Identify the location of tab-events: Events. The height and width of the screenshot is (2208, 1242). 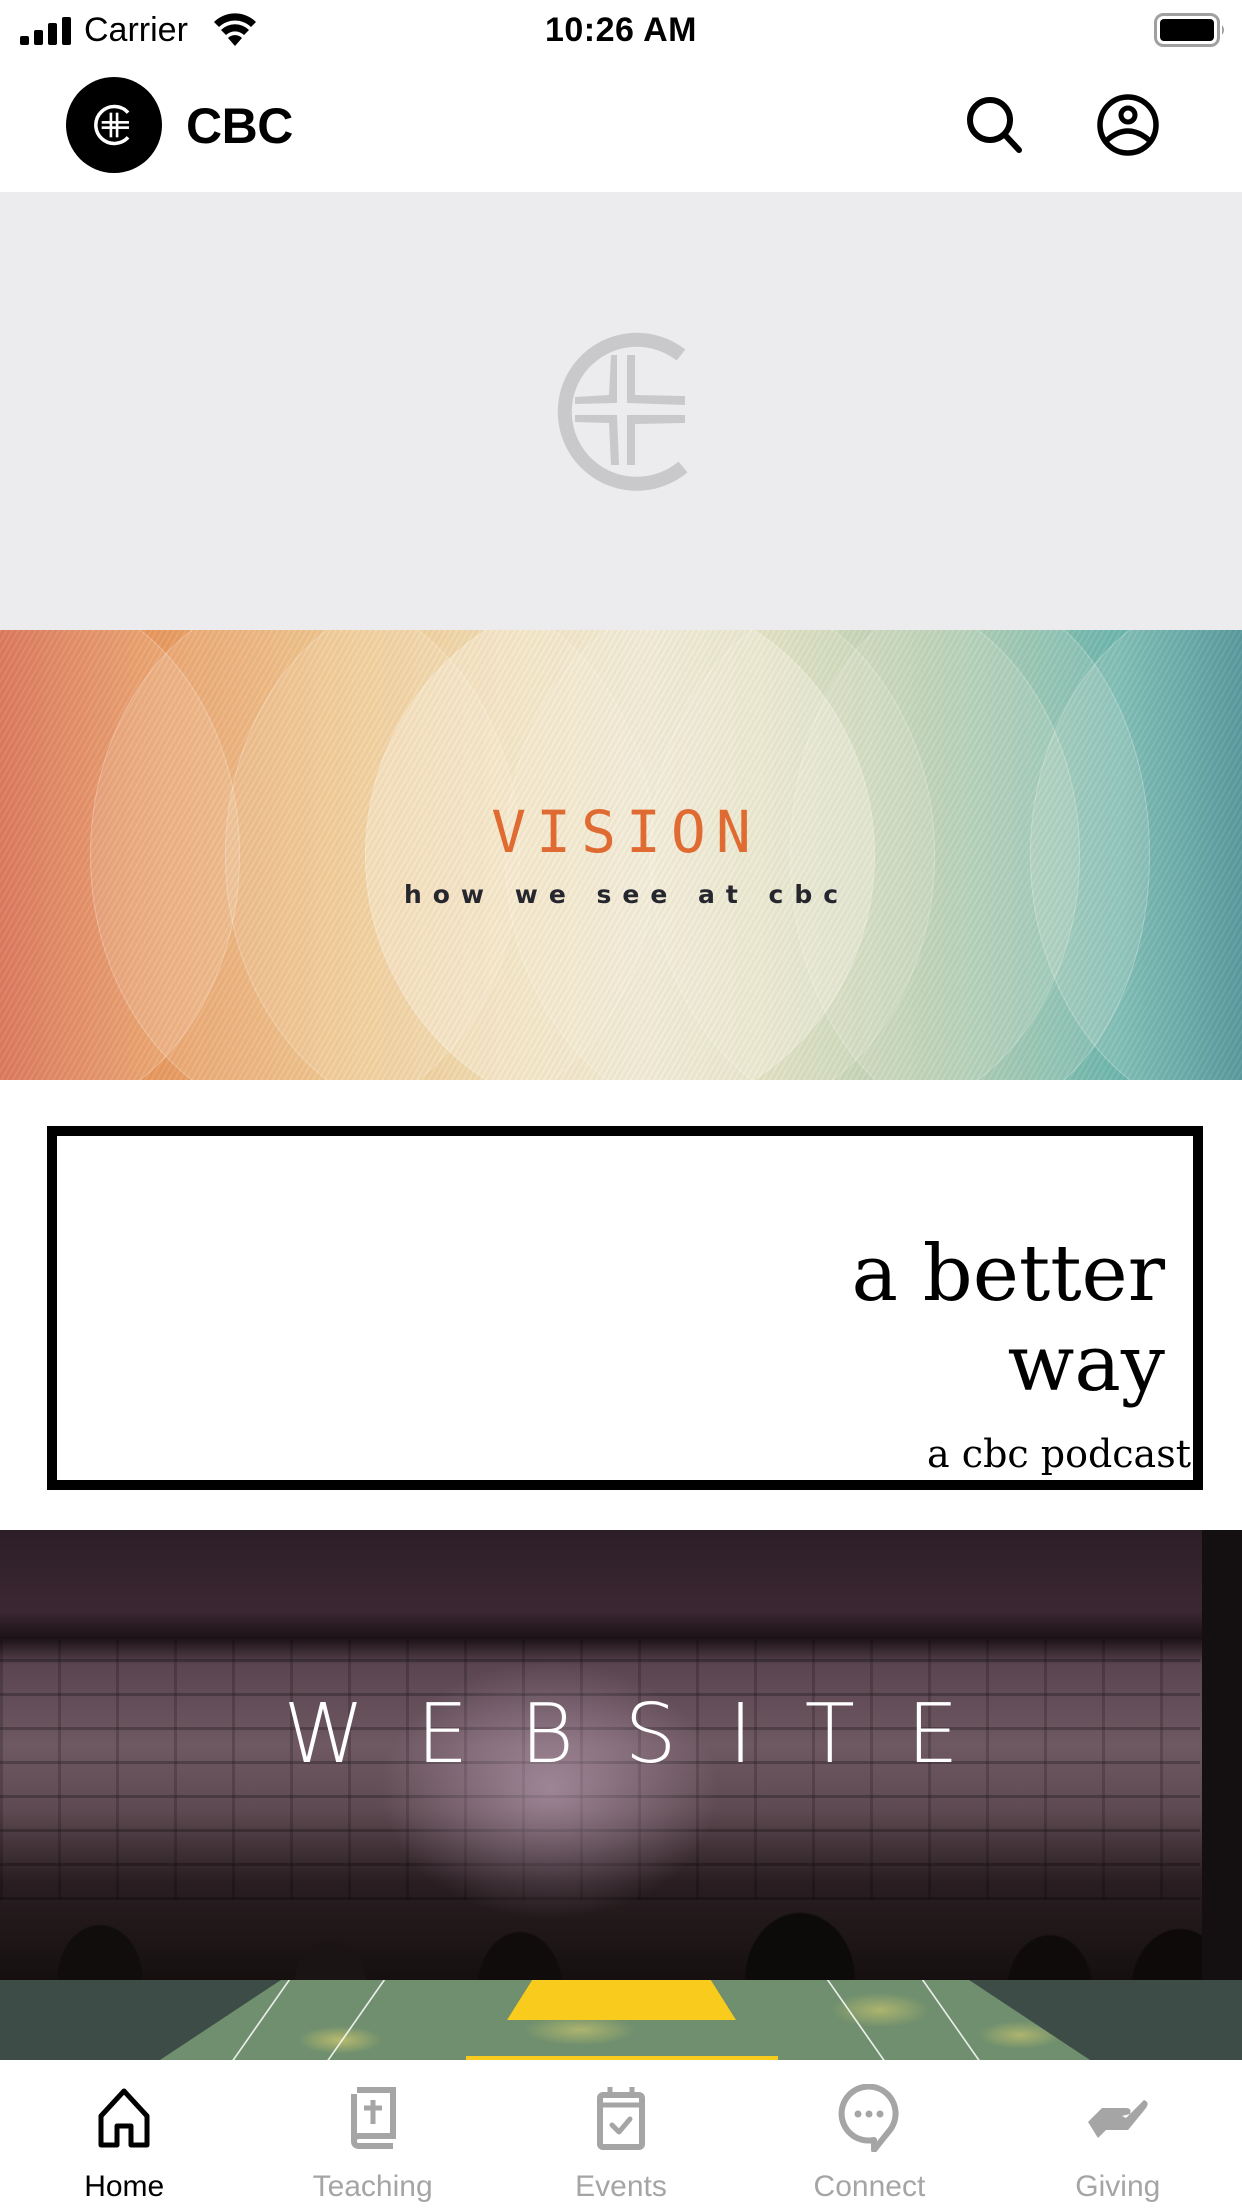
(621, 2134).